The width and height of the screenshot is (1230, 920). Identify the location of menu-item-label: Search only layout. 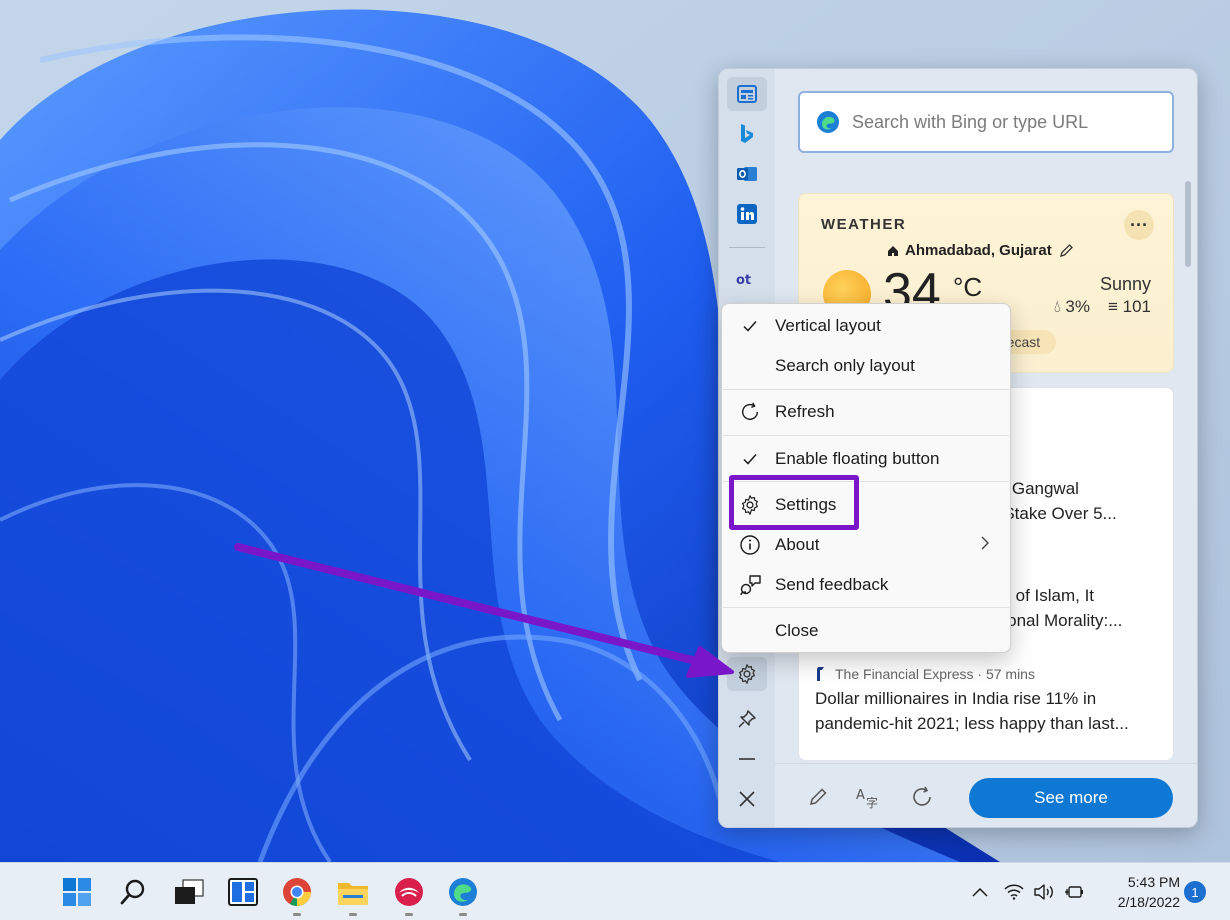
(845, 365).